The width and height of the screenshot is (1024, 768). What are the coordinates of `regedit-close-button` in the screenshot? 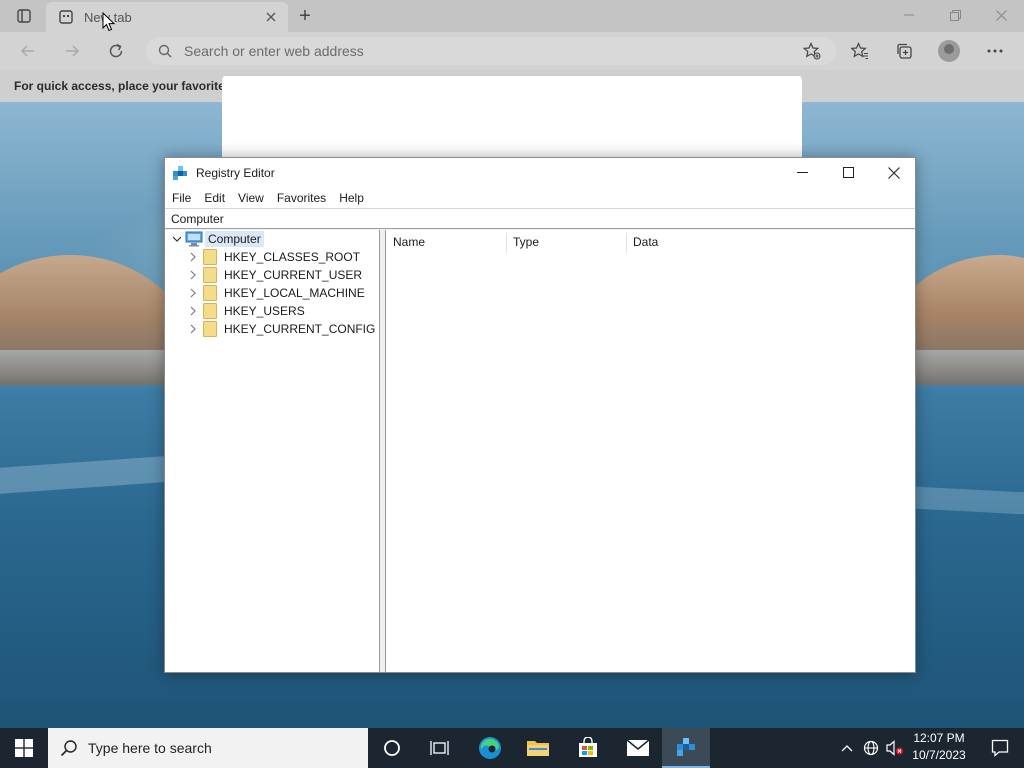 It's located at (894, 172).